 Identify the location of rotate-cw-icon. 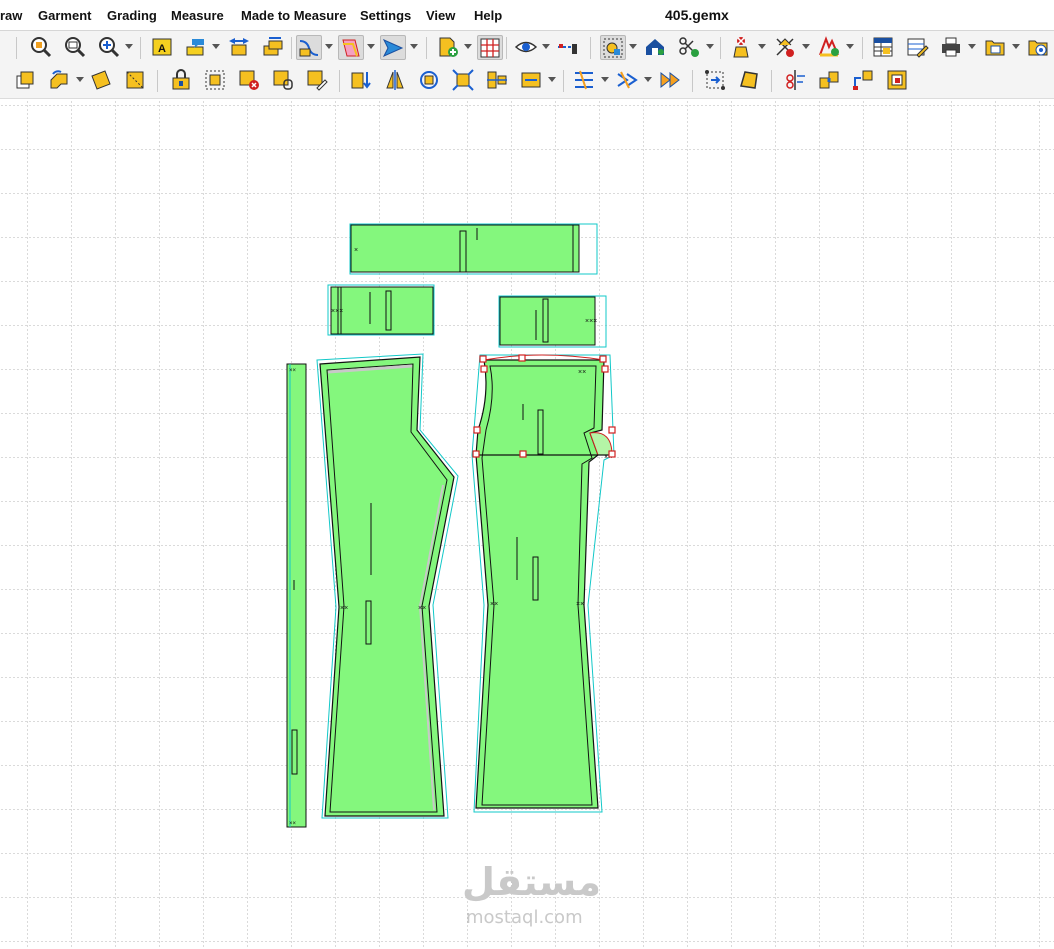
(429, 80).